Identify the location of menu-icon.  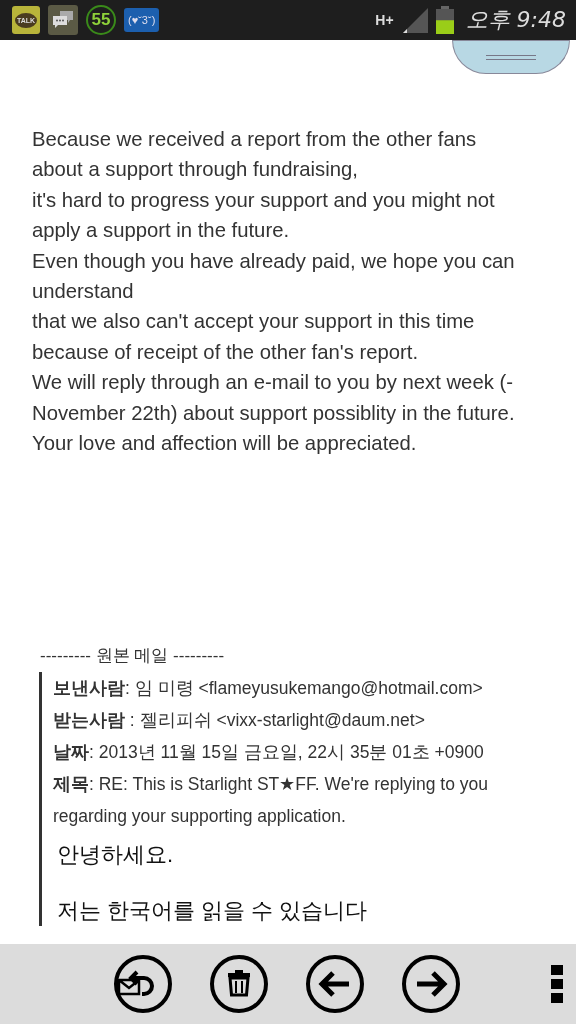
(557, 984).